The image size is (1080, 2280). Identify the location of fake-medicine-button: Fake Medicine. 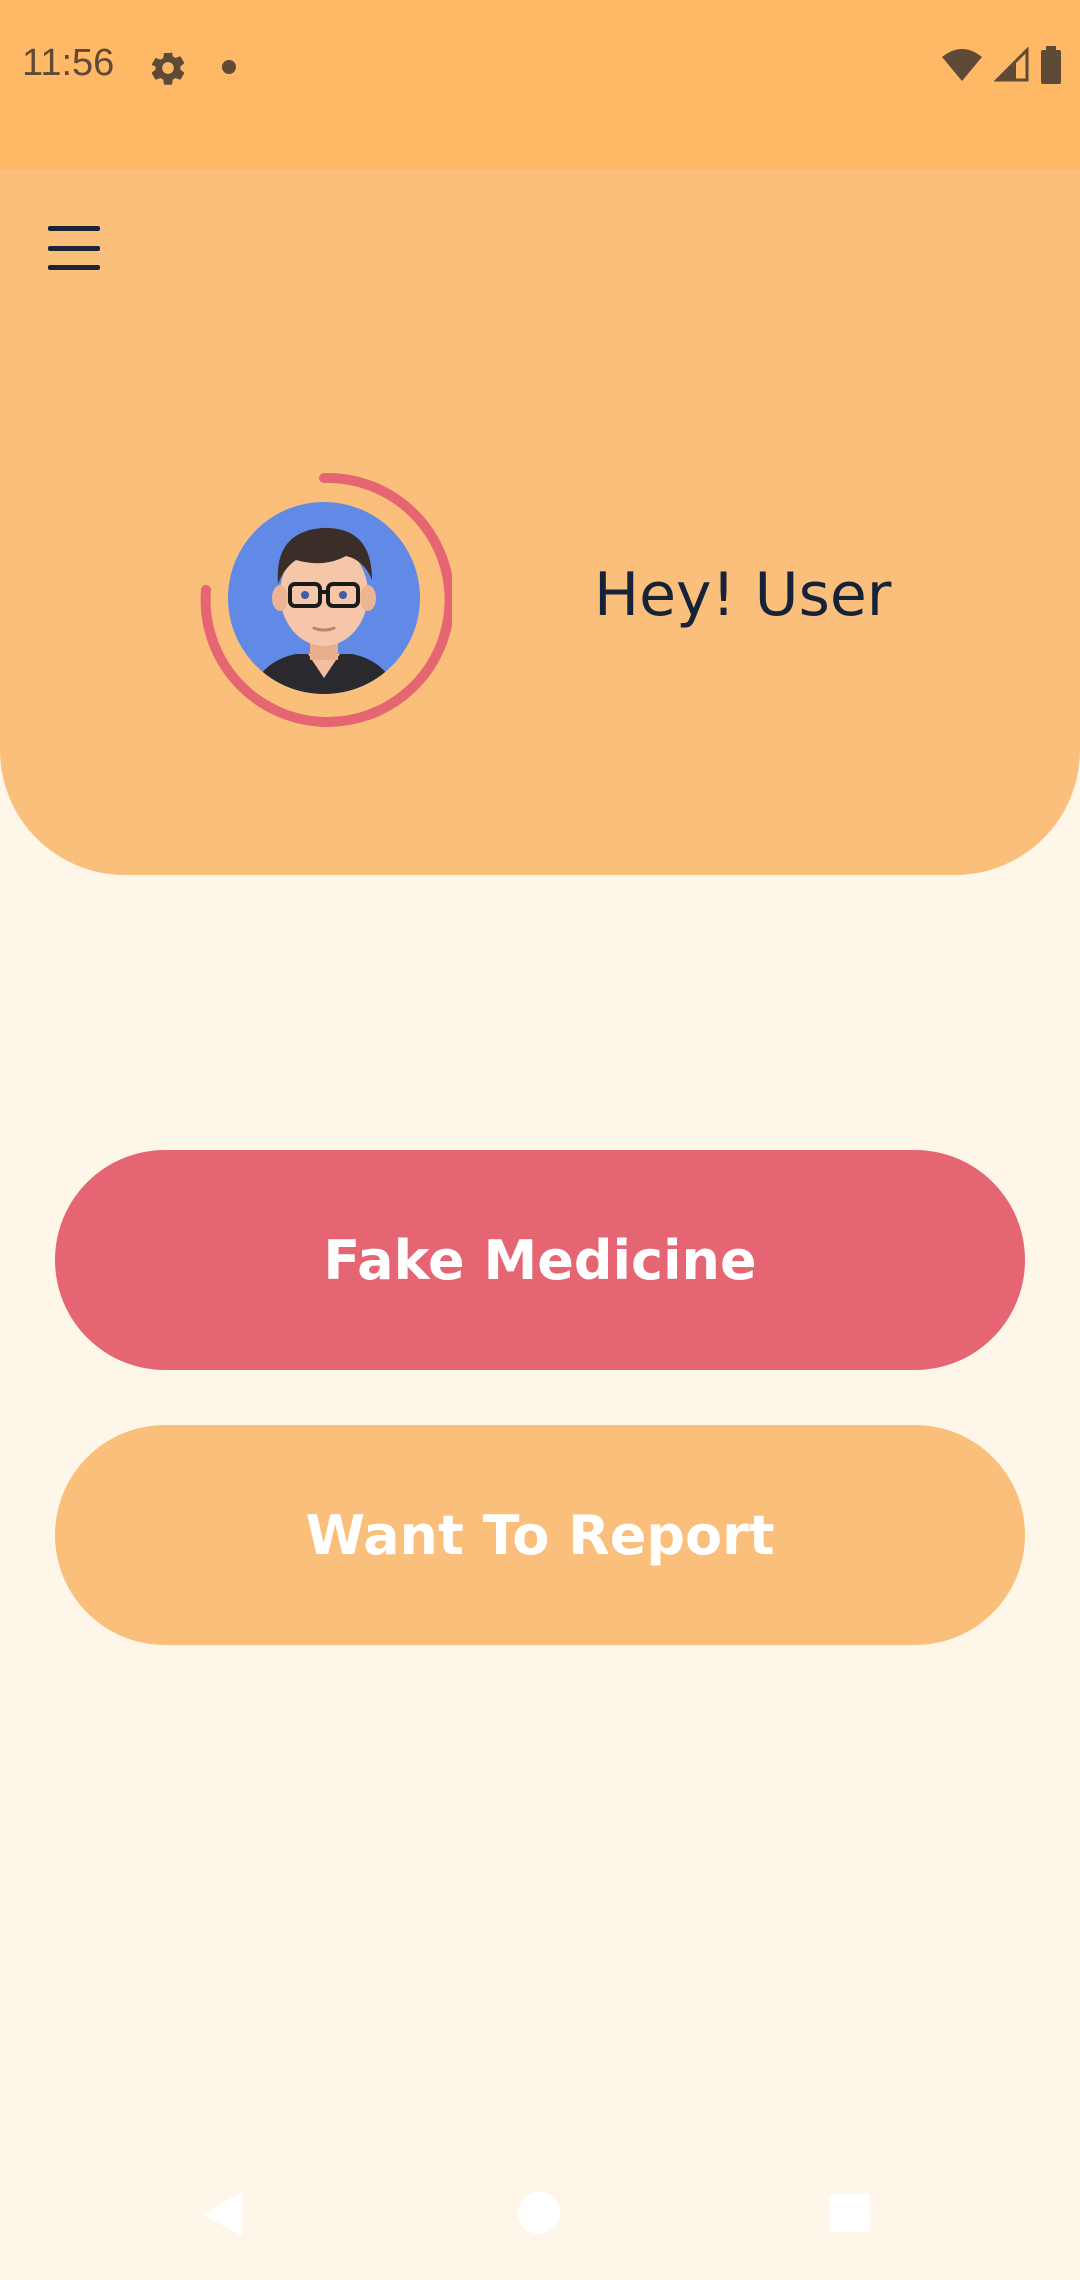
(540, 1260).